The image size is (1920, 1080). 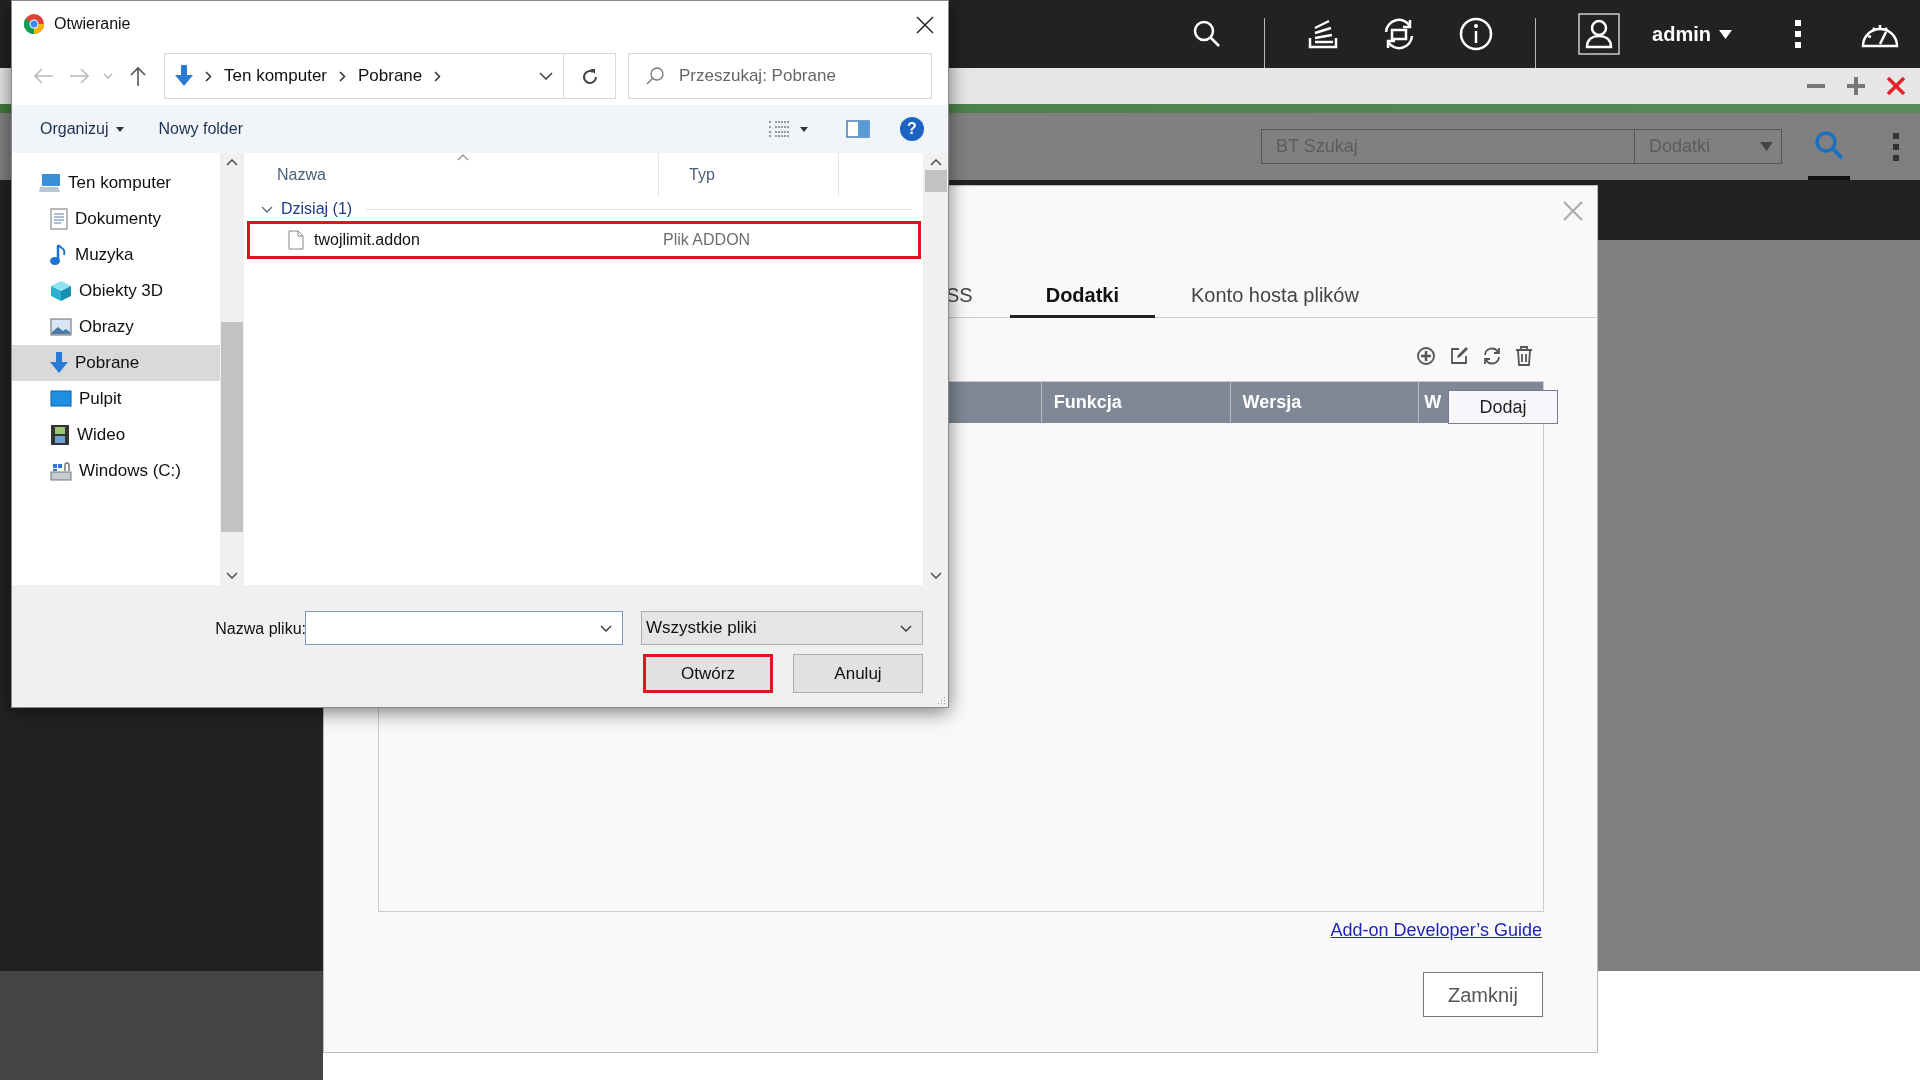 I want to click on column-header: Funkcja, so click(x=1135, y=402).